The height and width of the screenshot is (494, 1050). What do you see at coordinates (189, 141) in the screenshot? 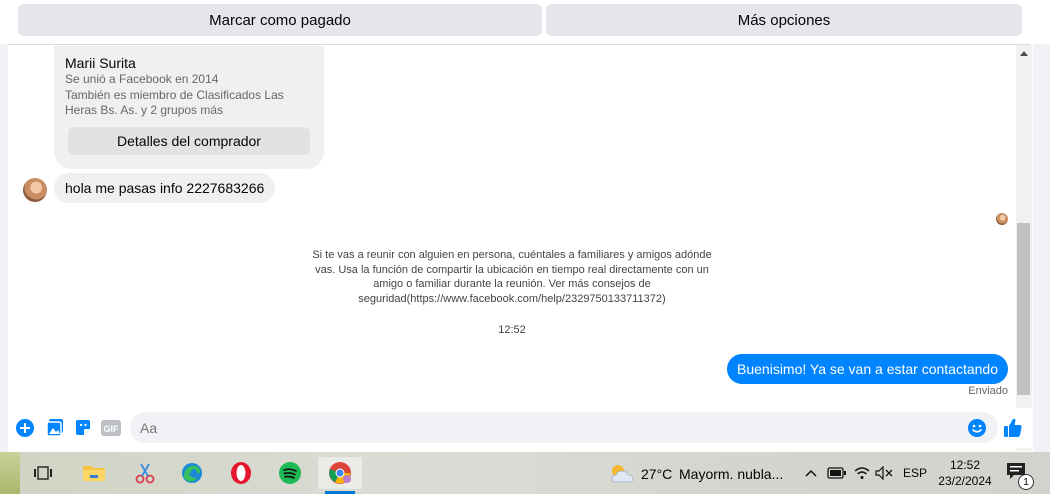
I see `buyer-details-button: Detalles del comprador` at bounding box center [189, 141].